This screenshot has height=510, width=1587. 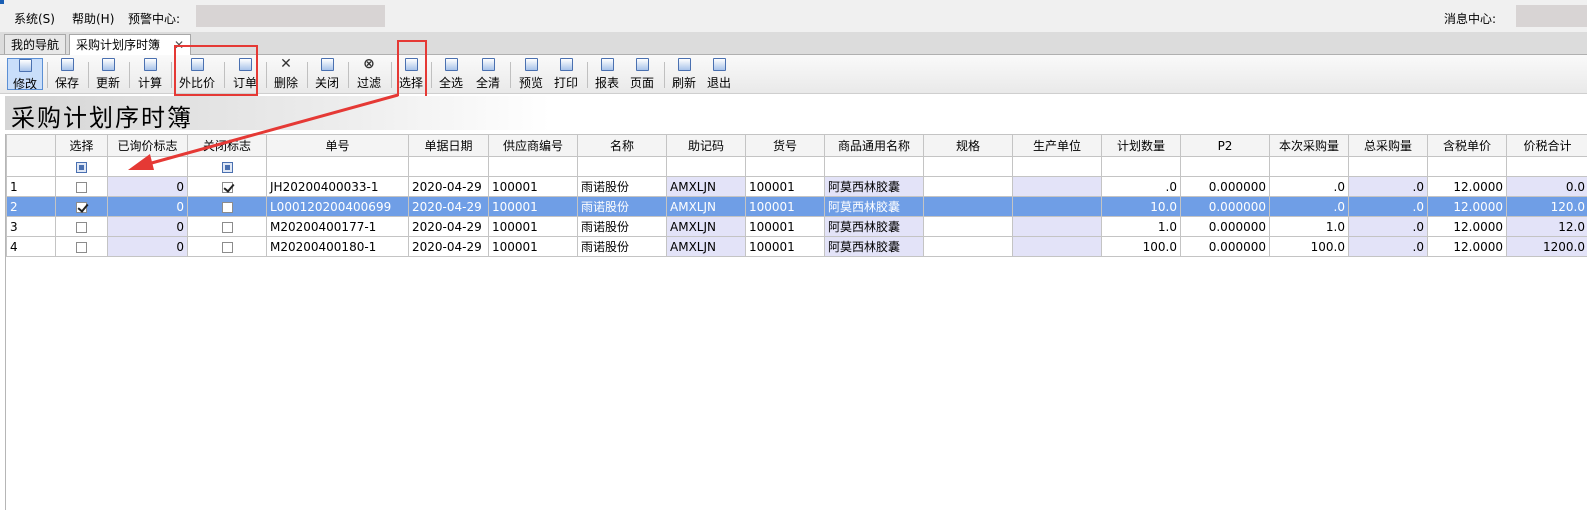 What do you see at coordinates (1388, 145) in the screenshot?
I see `column-header: 总采购量` at bounding box center [1388, 145].